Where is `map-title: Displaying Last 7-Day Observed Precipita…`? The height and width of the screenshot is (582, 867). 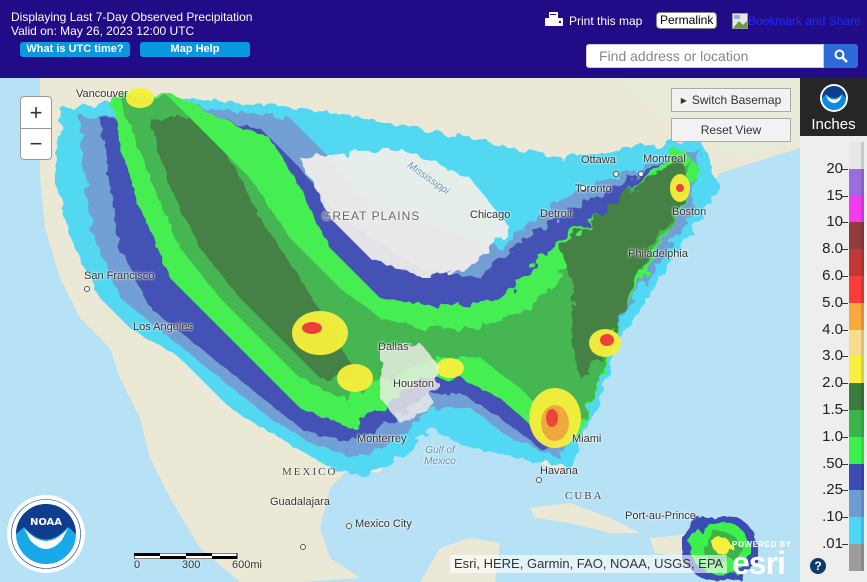 map-title: Displaying Last 7-Day Observed Precipita… is located at coordinates (132, 17).